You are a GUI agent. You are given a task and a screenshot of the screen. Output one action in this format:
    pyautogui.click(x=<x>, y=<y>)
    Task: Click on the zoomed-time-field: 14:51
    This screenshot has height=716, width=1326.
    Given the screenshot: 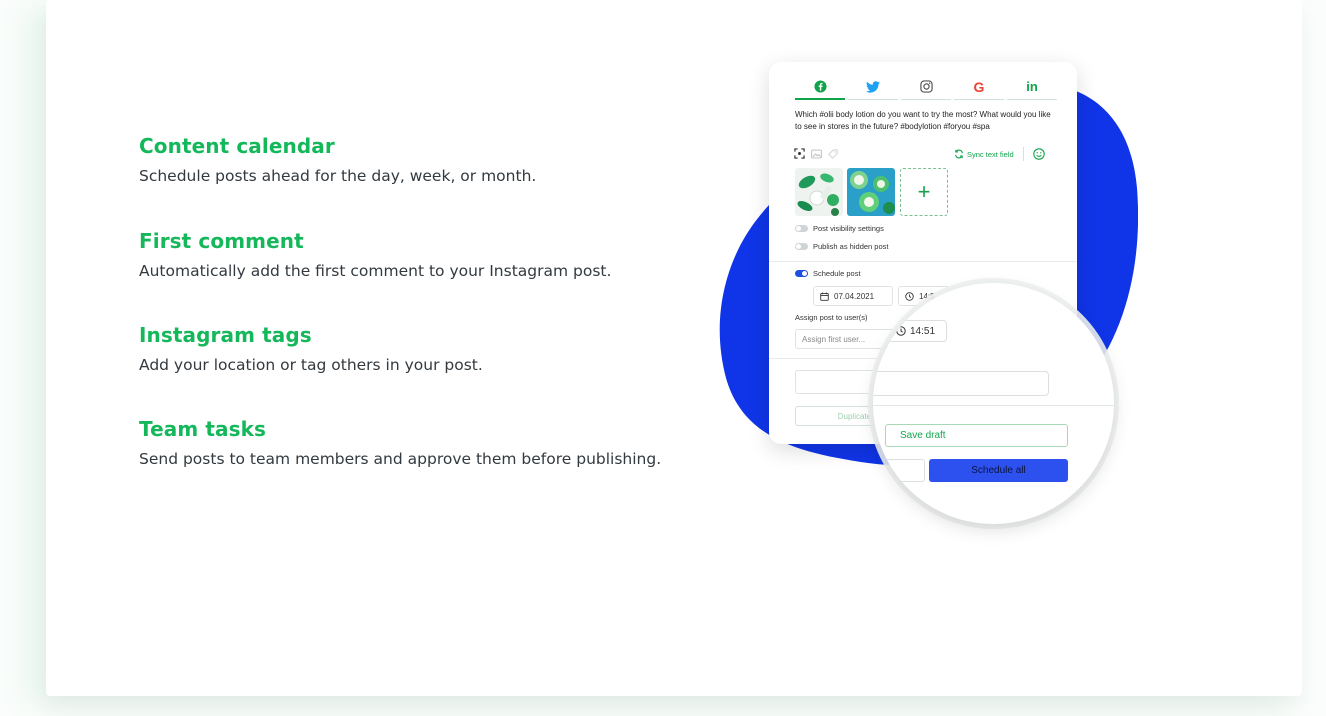 What is the action you would take?
    pyautogui.click(x=917, y=331)
    